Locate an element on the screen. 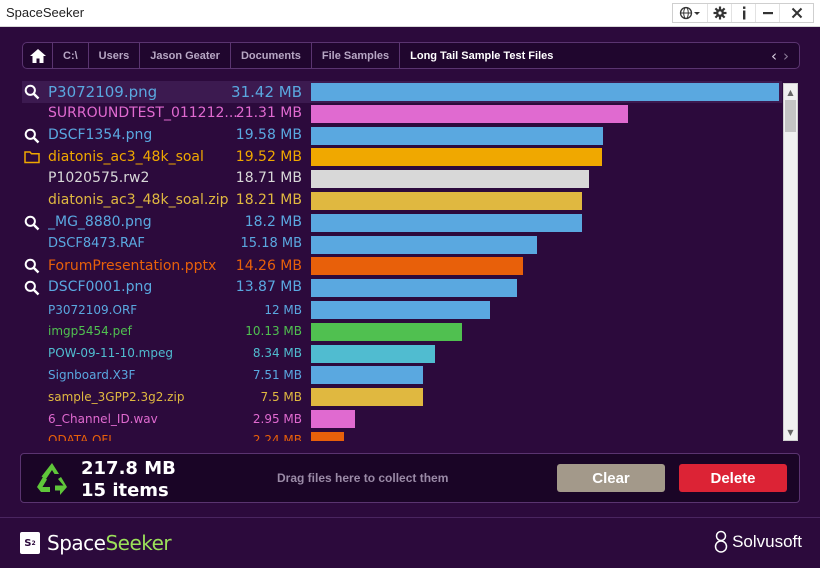 Image resolution: width=820 pixels, height=568 pixels. file-name: ODATA.OFL is located at coordinates (81, 437).